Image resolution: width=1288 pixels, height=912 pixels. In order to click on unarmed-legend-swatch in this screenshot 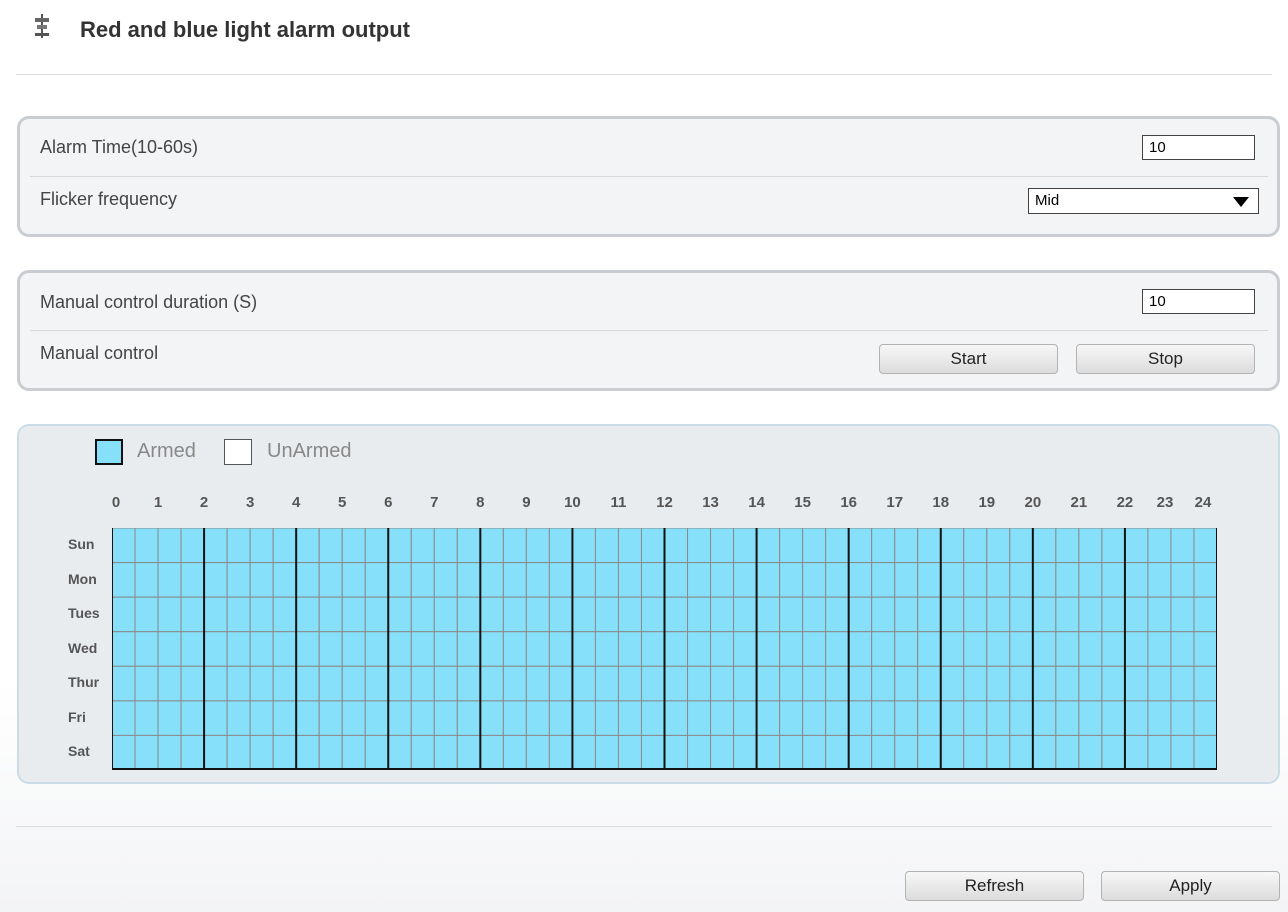, I will do `click(238, 452)`.